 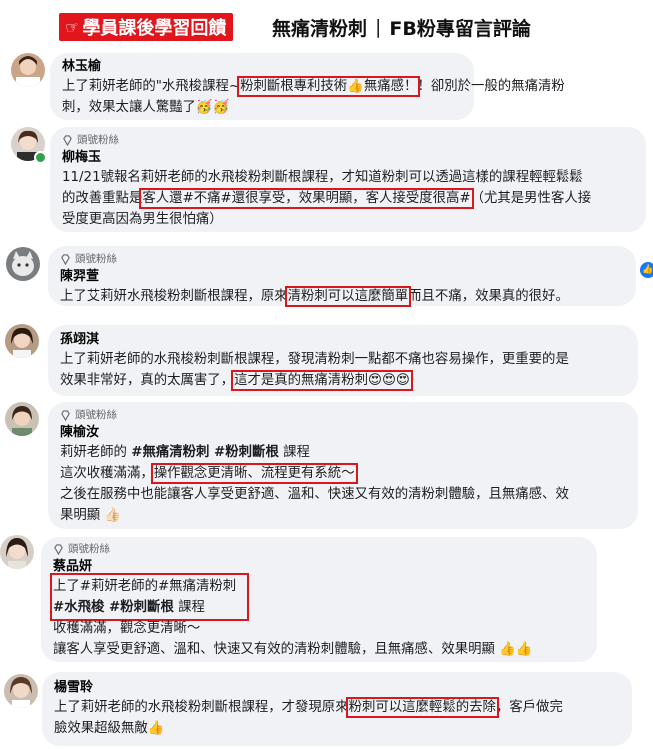 I want to click on comment-text: 上了#莉妍老師的#無痛清粉刺, so click(x=145, y=586).